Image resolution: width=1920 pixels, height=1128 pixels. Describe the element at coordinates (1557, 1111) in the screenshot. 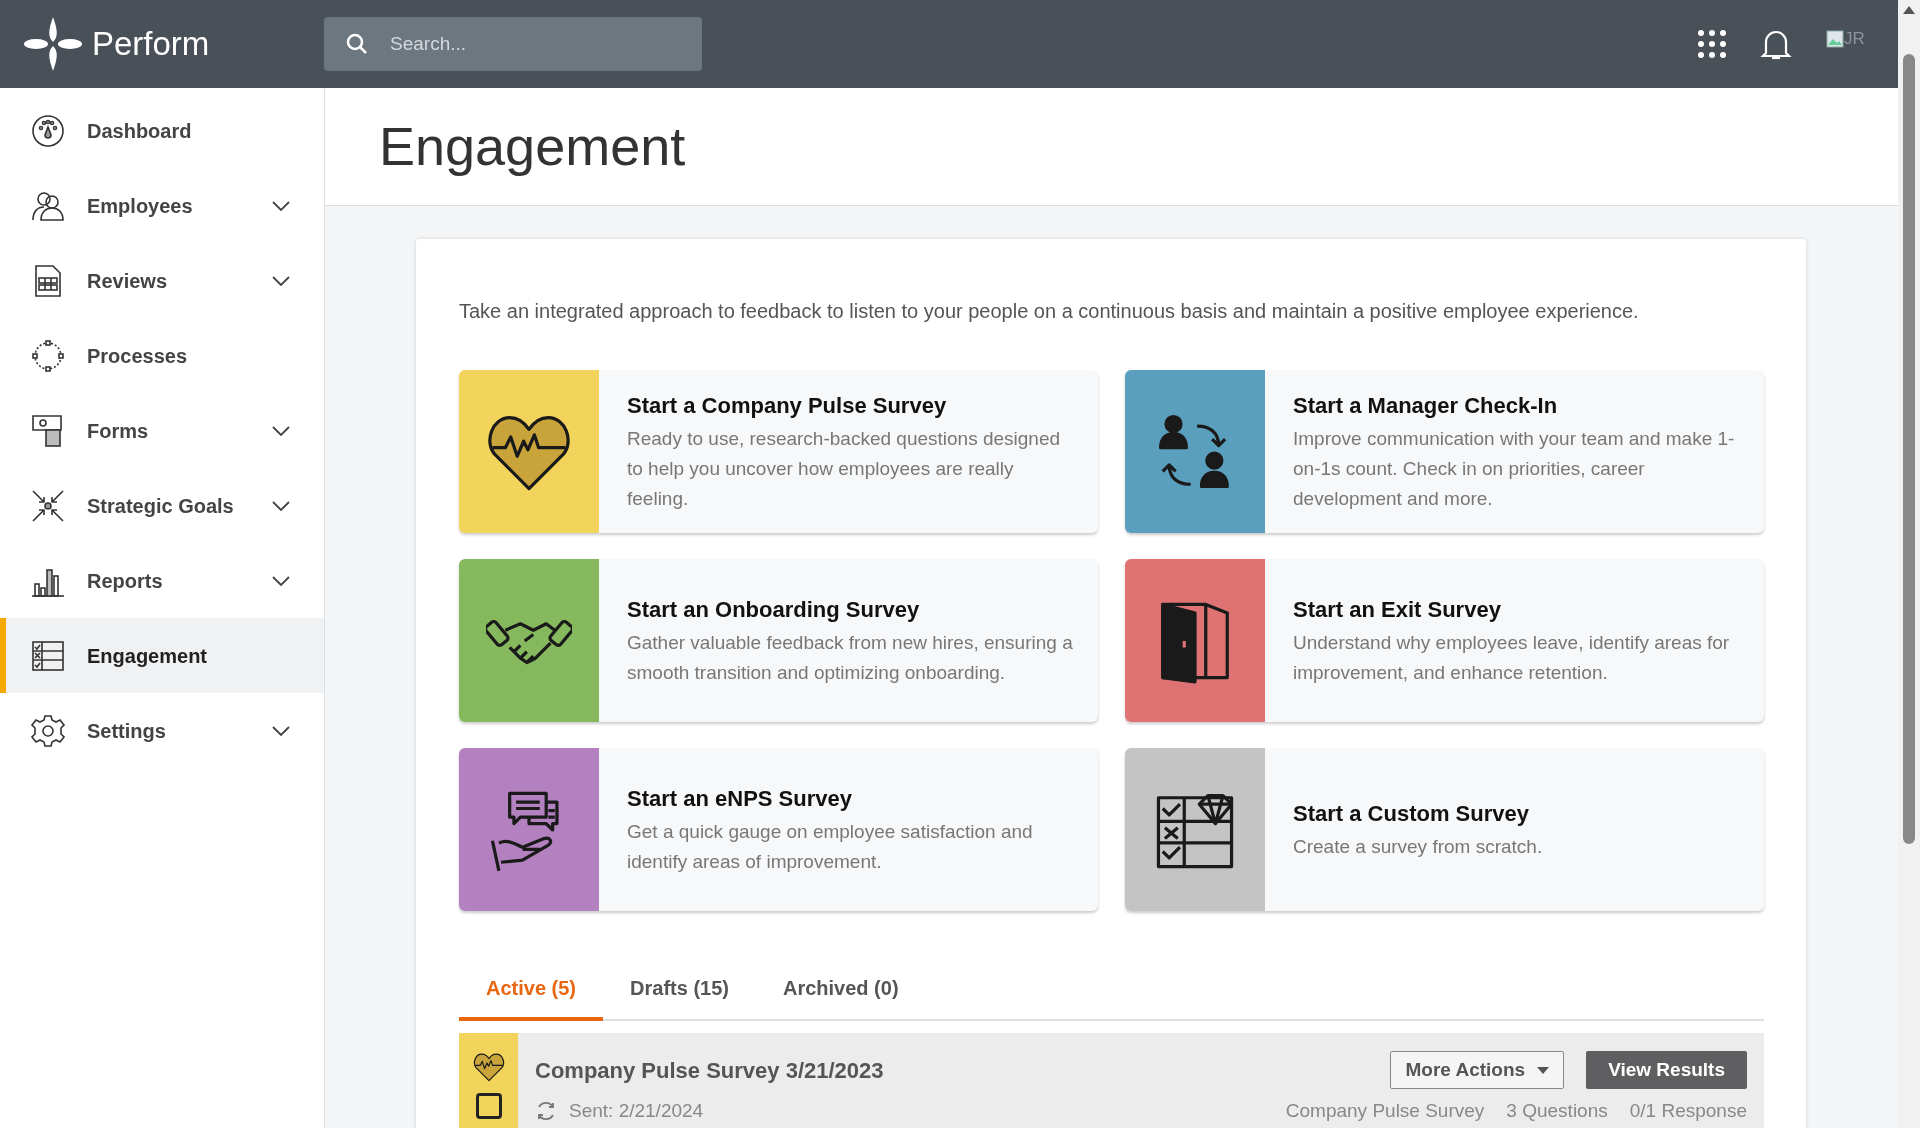

I see `question-count: 3 Questions` at that location.